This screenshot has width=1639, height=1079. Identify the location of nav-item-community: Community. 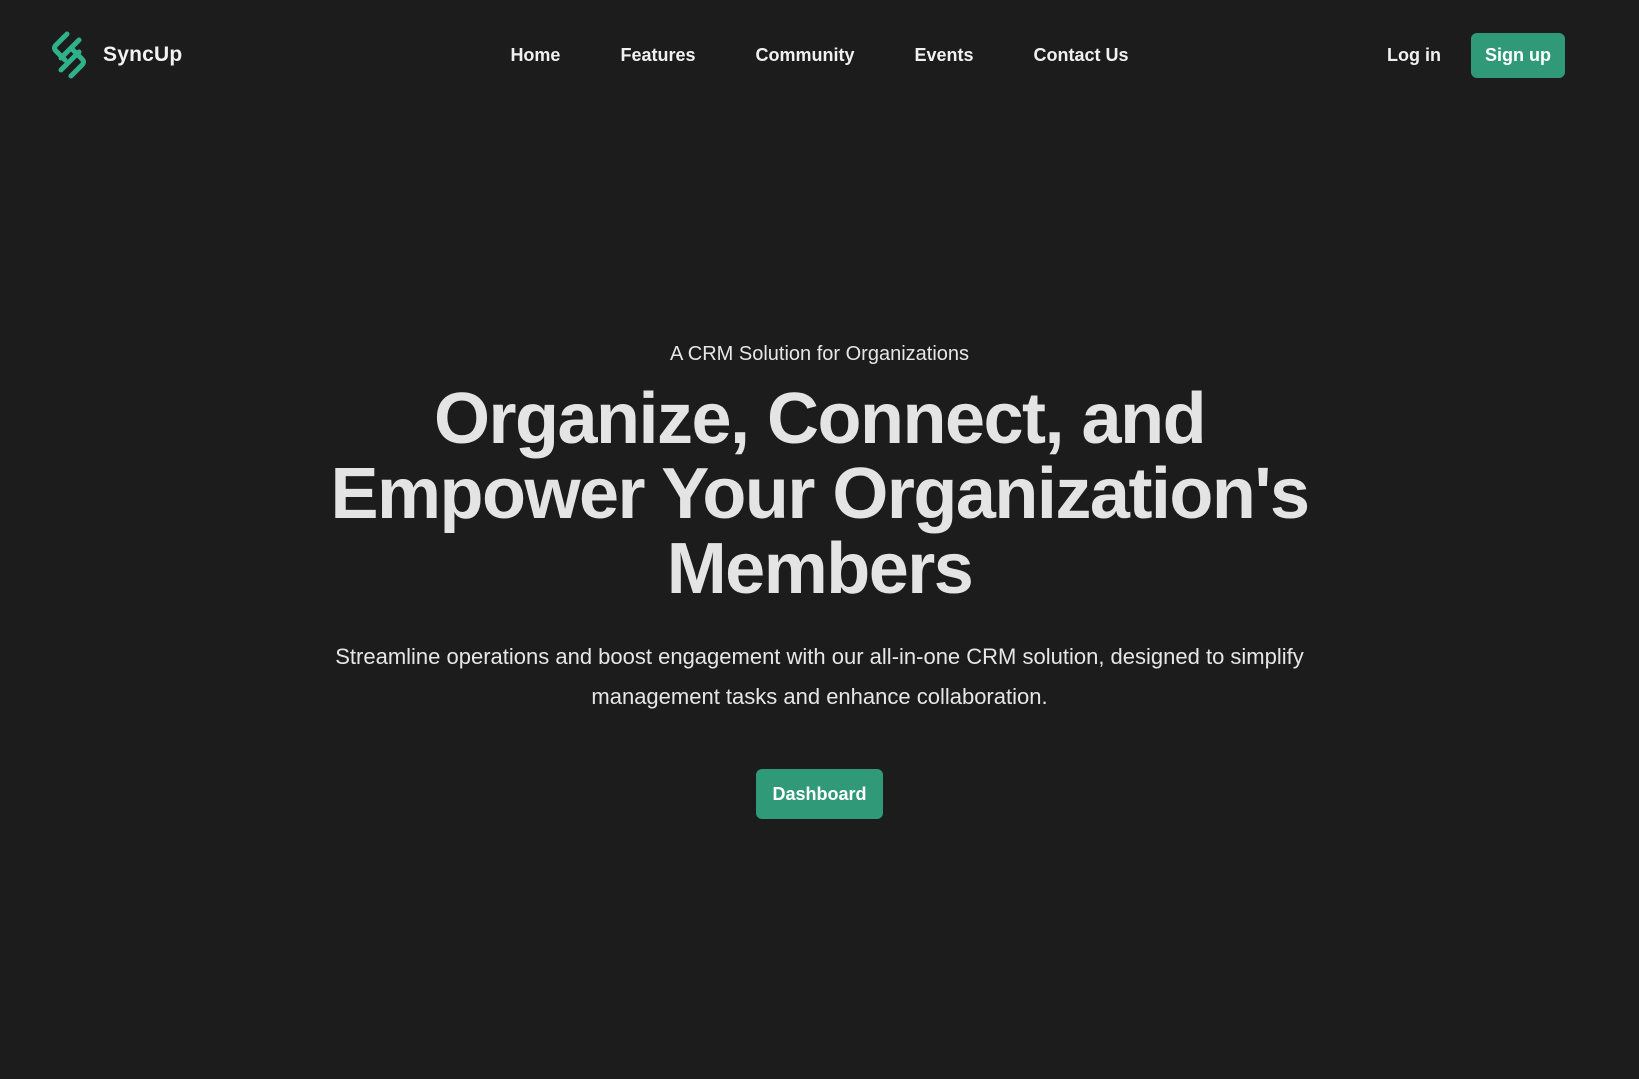
(805, 55).